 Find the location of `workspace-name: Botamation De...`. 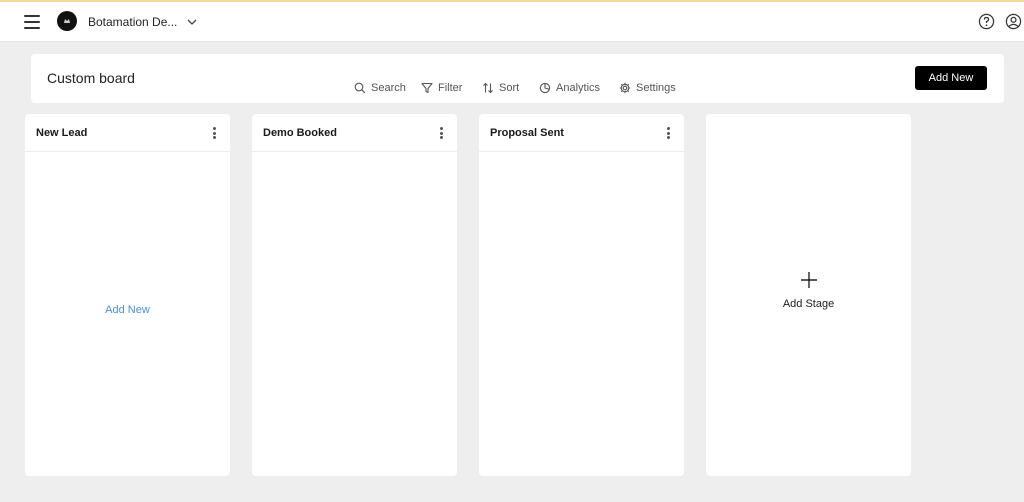

workspace-name: Botamation De... is located at coordinates (132, 22).